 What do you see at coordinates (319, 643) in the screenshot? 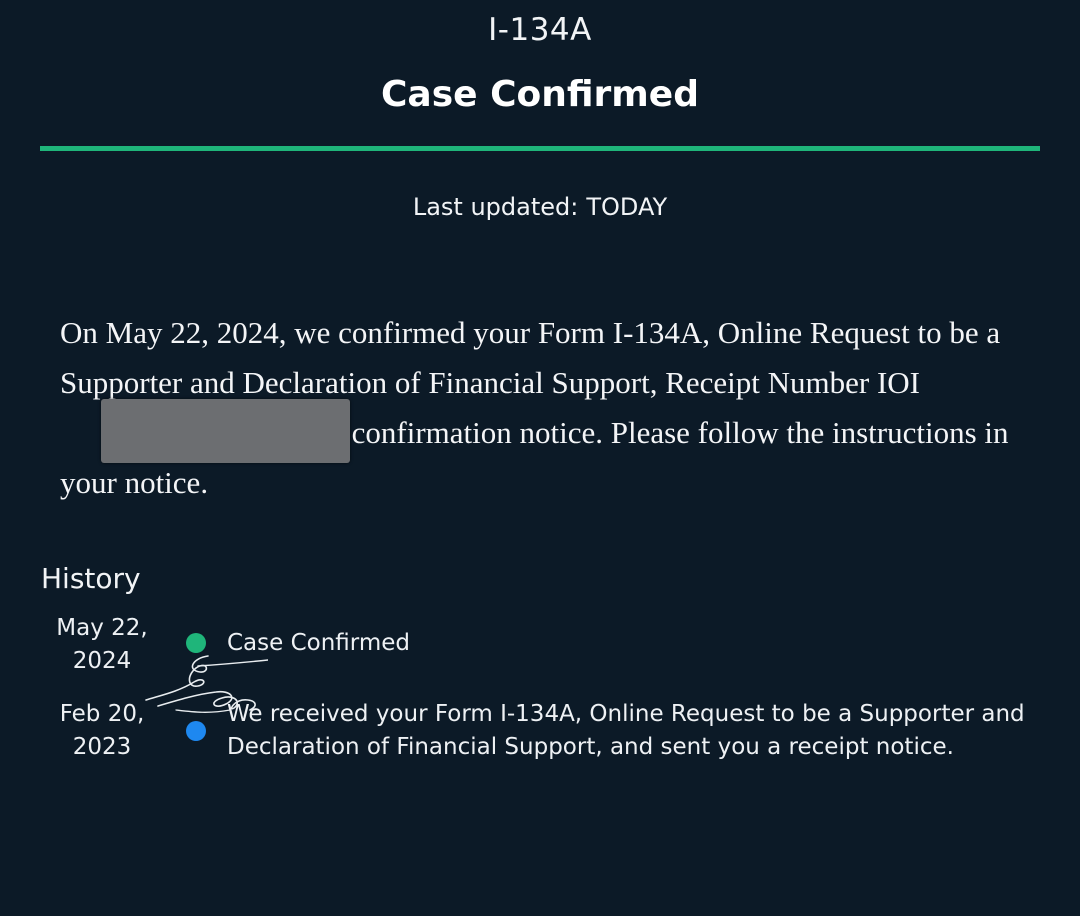
I see `history-event-text: Case Confirmed` at bounding box center [319, 643].